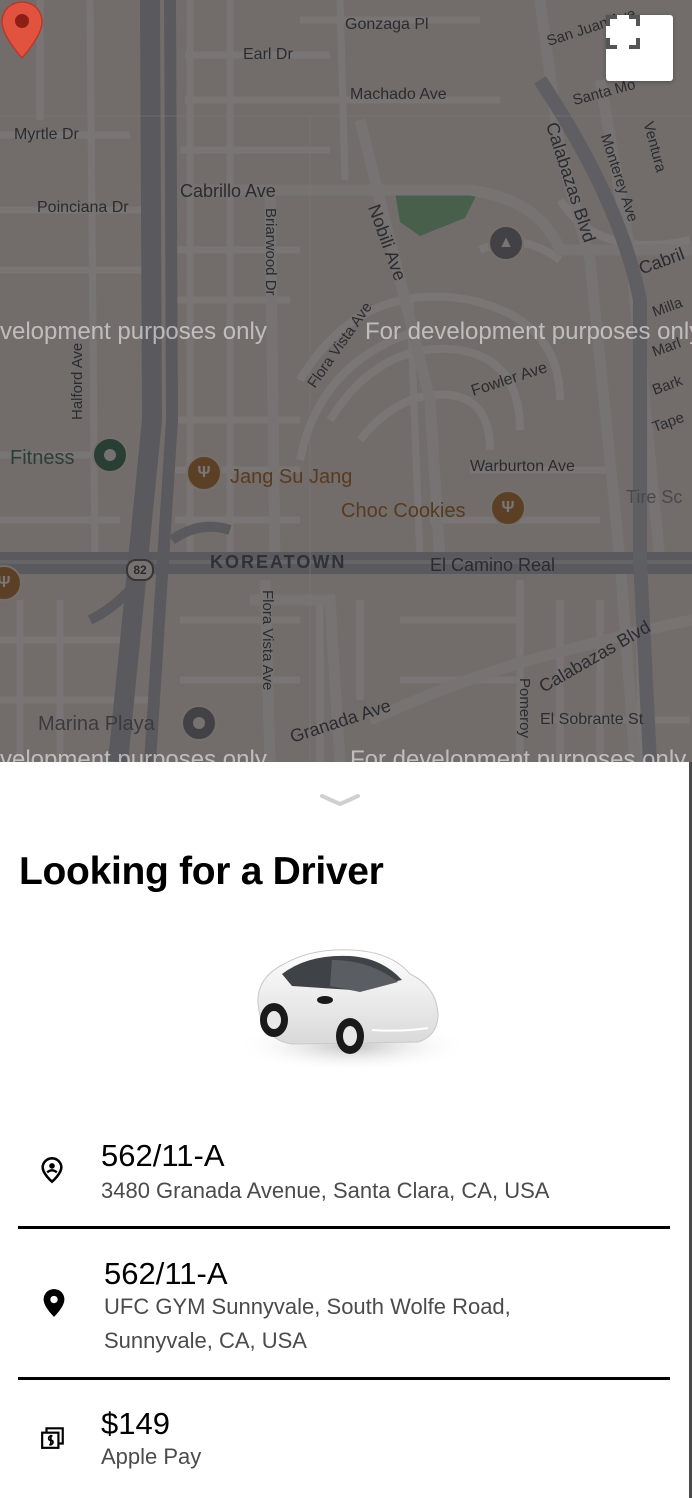 This screenshot has height=1498, width=692. What do you see at coordinates (398, 94) in the screenshot?
I see `map-label: Machado Ave` at bounding box center [398, 94].